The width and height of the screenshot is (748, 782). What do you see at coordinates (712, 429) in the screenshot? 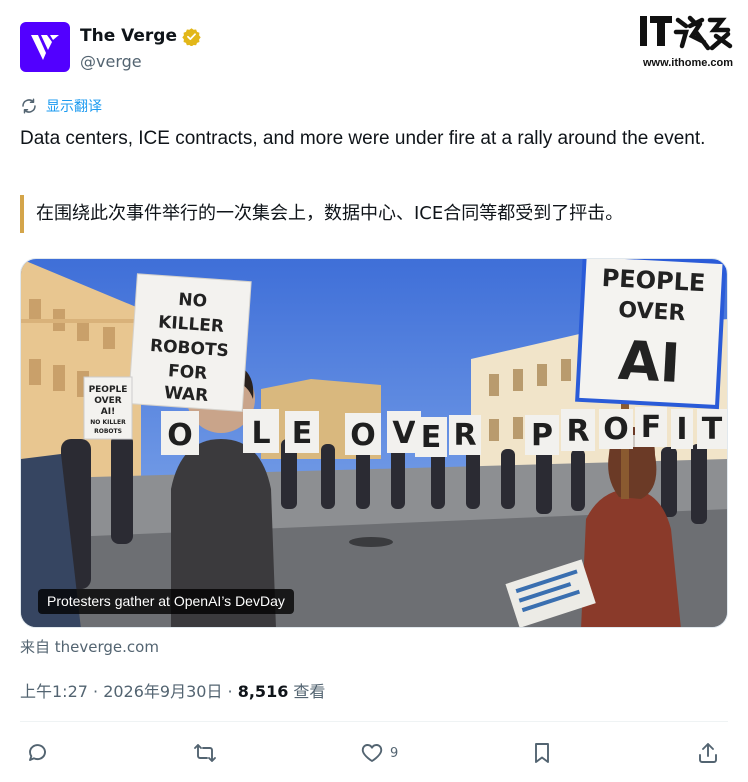
I see `placard-letter: T` at bounding box center [712, 429].